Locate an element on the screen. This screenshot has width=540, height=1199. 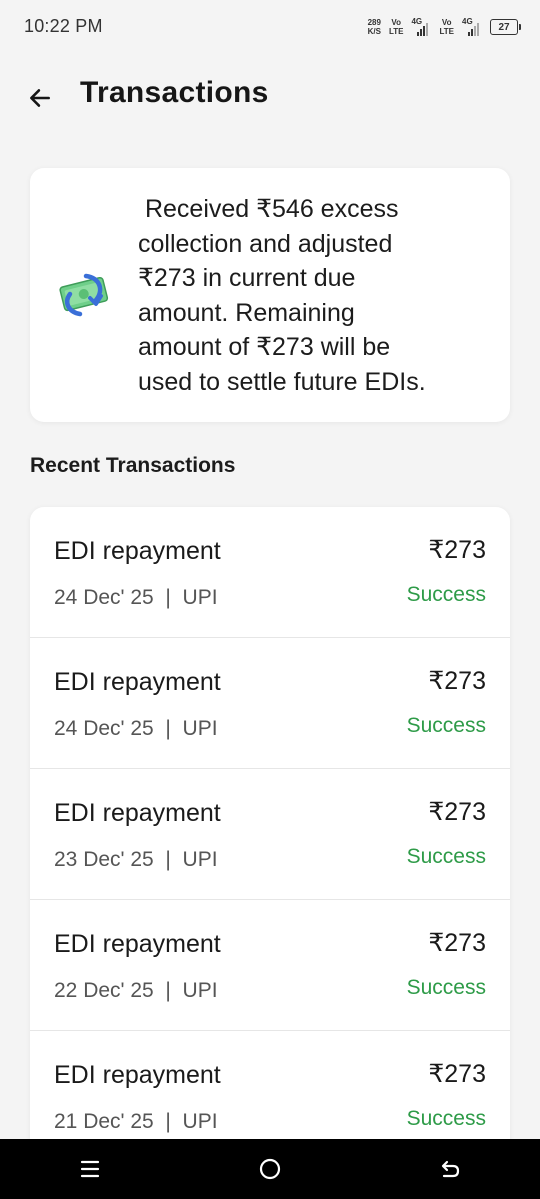
back-return-icon is located at coordinates (450, 1169).